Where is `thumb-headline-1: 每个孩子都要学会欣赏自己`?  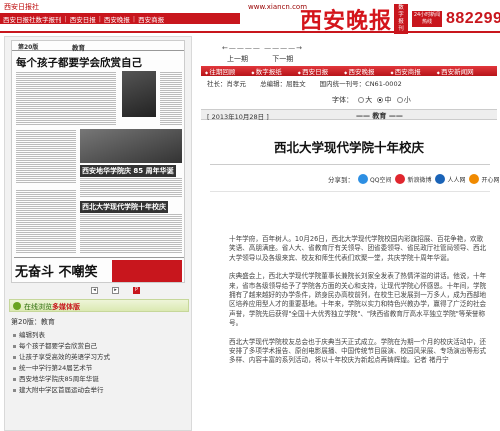 thumb-headline-1: 每个孩子都要学会欣赏自己 is located at coordinates (79, 62).